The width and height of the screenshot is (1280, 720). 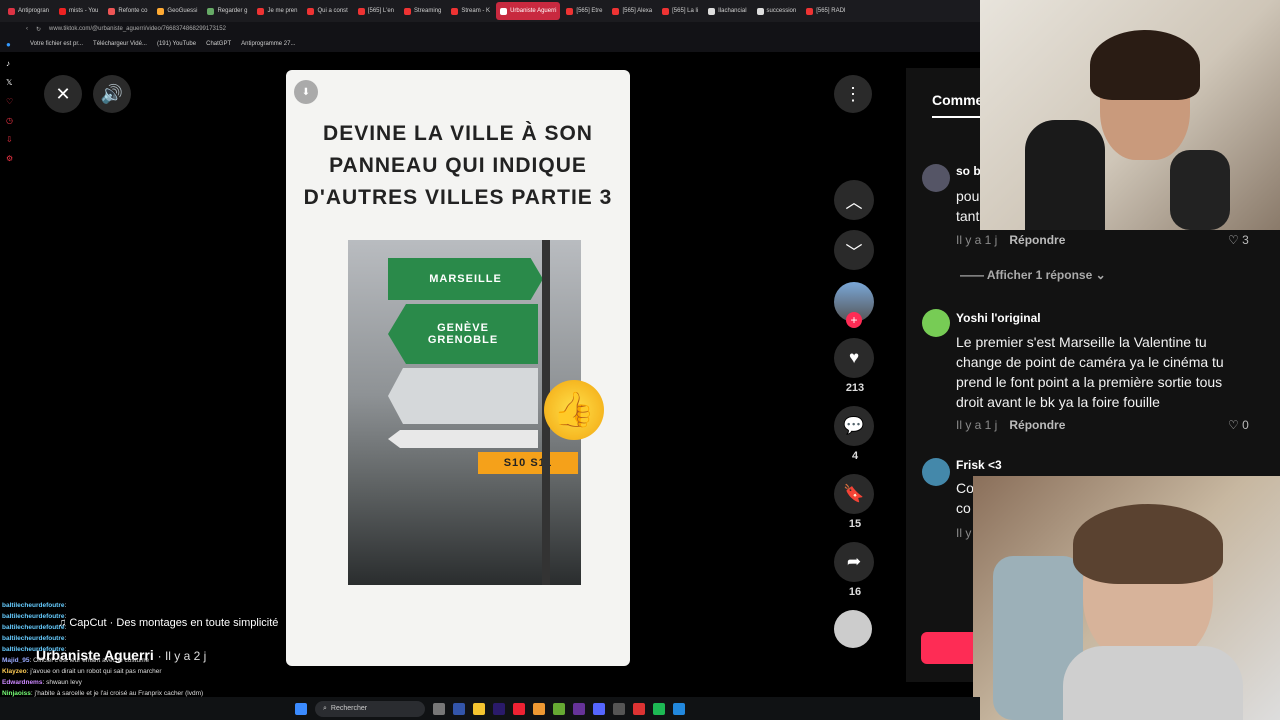 I want to click on comment-count: 4, so click(x=855, y=456).